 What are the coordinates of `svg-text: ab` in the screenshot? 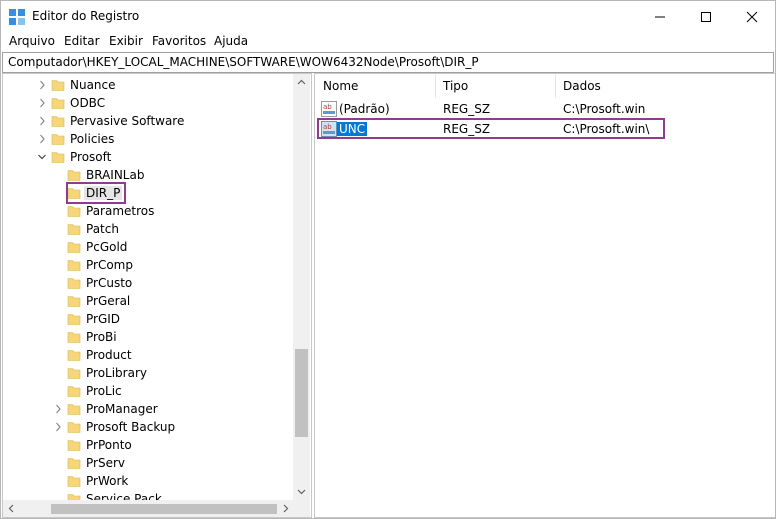 It's located at (327, 107).